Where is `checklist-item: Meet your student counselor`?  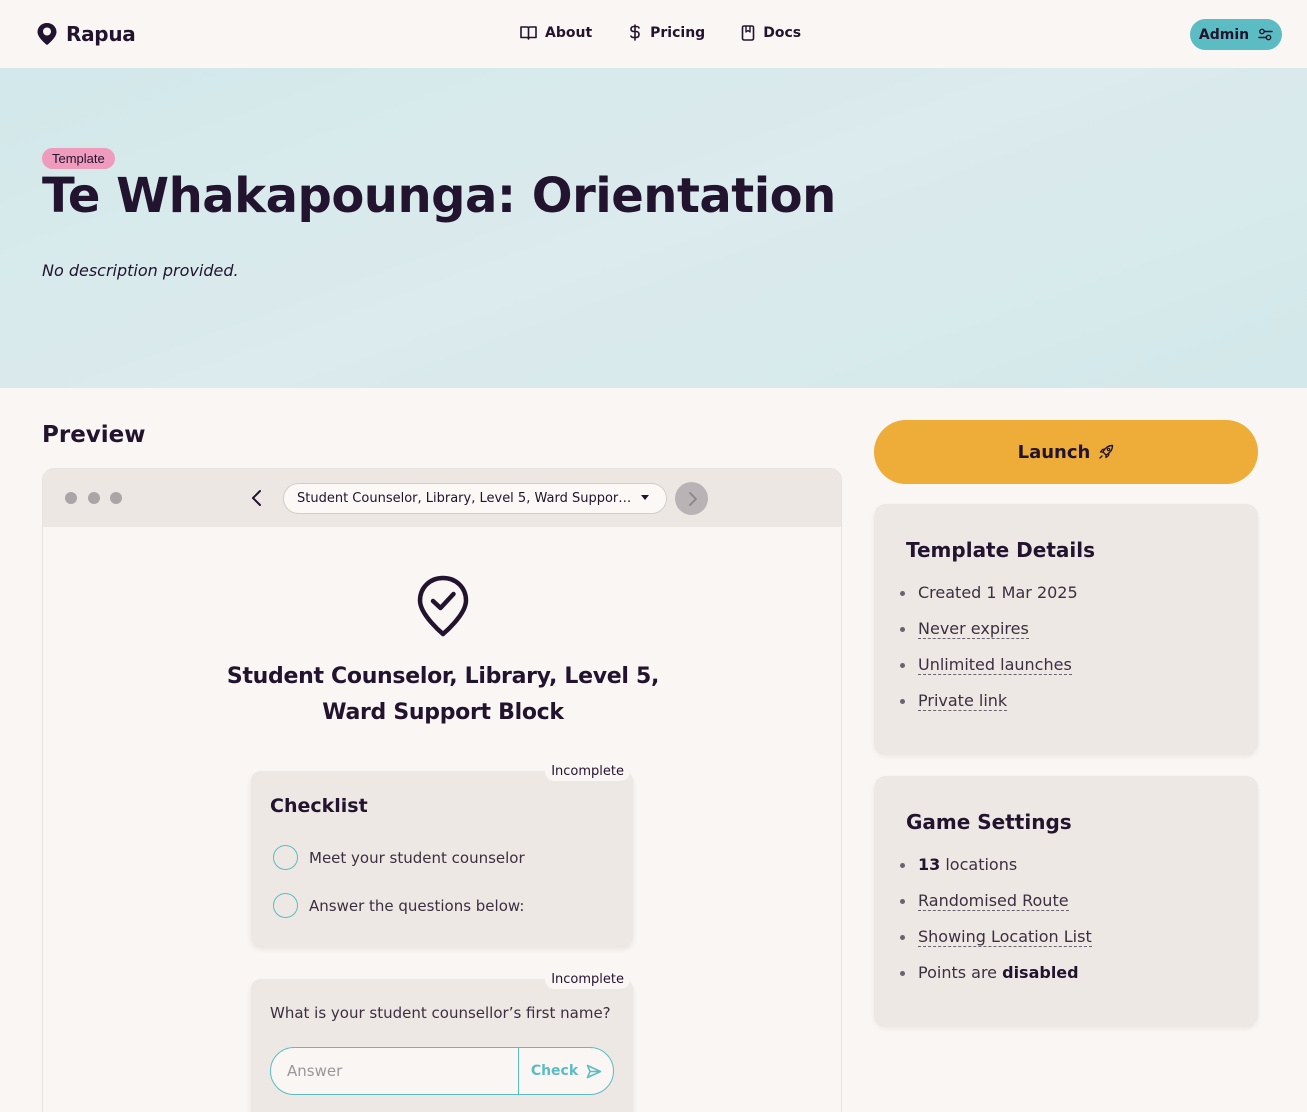
checklist-item: Meet your student counselor is located at coordinates (399, 857).